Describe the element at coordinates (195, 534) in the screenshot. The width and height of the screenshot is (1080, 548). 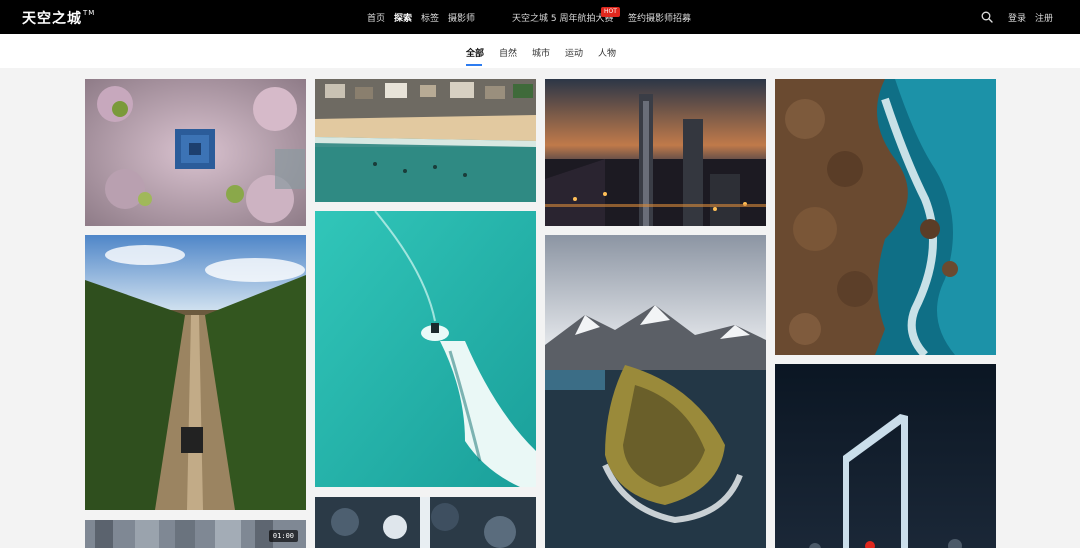
I see `video-tile-city: 01:00` at that location.